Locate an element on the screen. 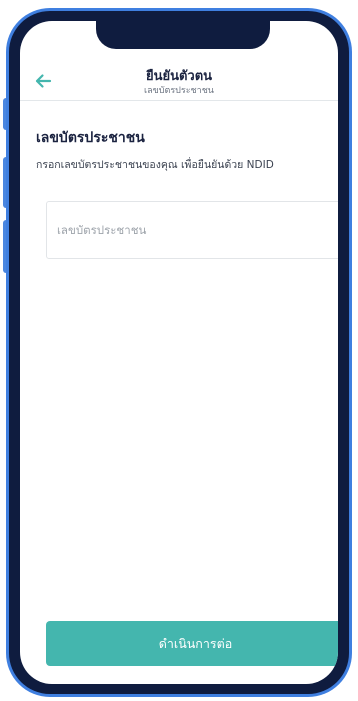 This screenshot has height=701, width=358. section-title: เลขบัตรประชาชน is located at coordinates (90, 138).